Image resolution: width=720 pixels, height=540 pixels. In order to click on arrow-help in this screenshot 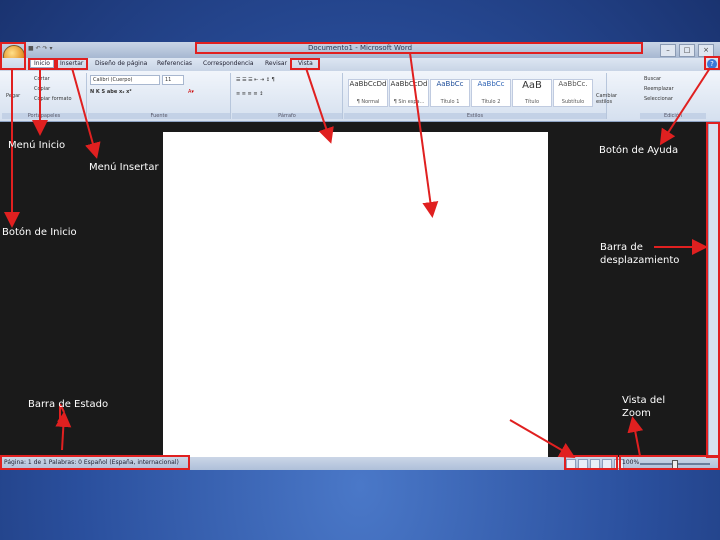, I will do `click(685, 106)`.